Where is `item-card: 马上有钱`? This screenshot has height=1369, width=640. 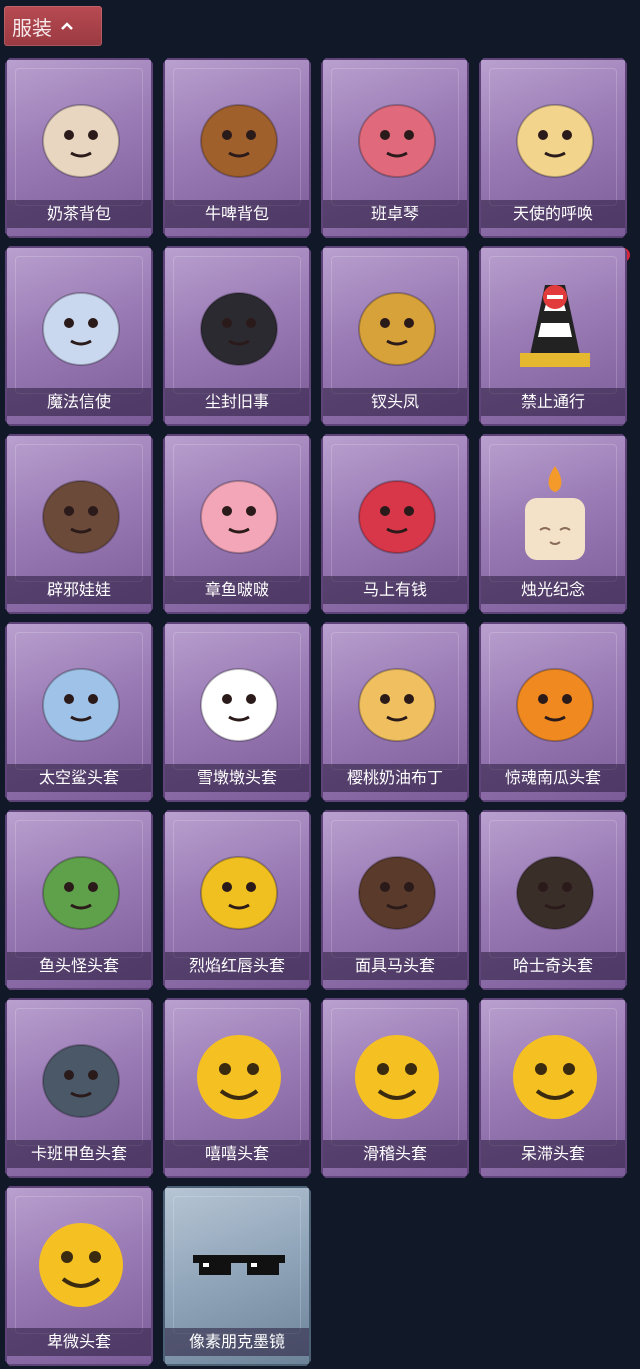 item-card: 马上有钱 is located at coordinates (395, 524).